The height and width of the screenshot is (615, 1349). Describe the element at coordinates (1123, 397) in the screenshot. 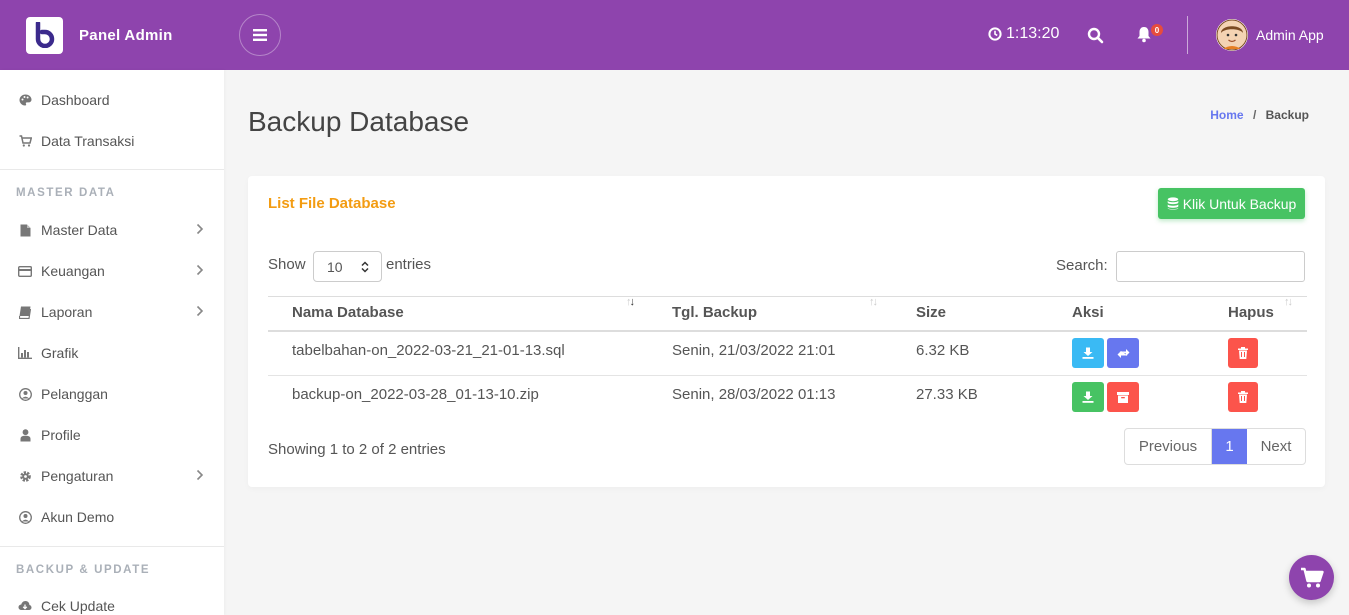

I see `extract-button` at that location.